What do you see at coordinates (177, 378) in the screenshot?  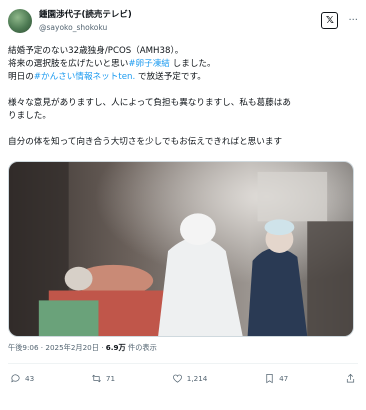 I see `heart-icon` at bounding box center [177, 378].